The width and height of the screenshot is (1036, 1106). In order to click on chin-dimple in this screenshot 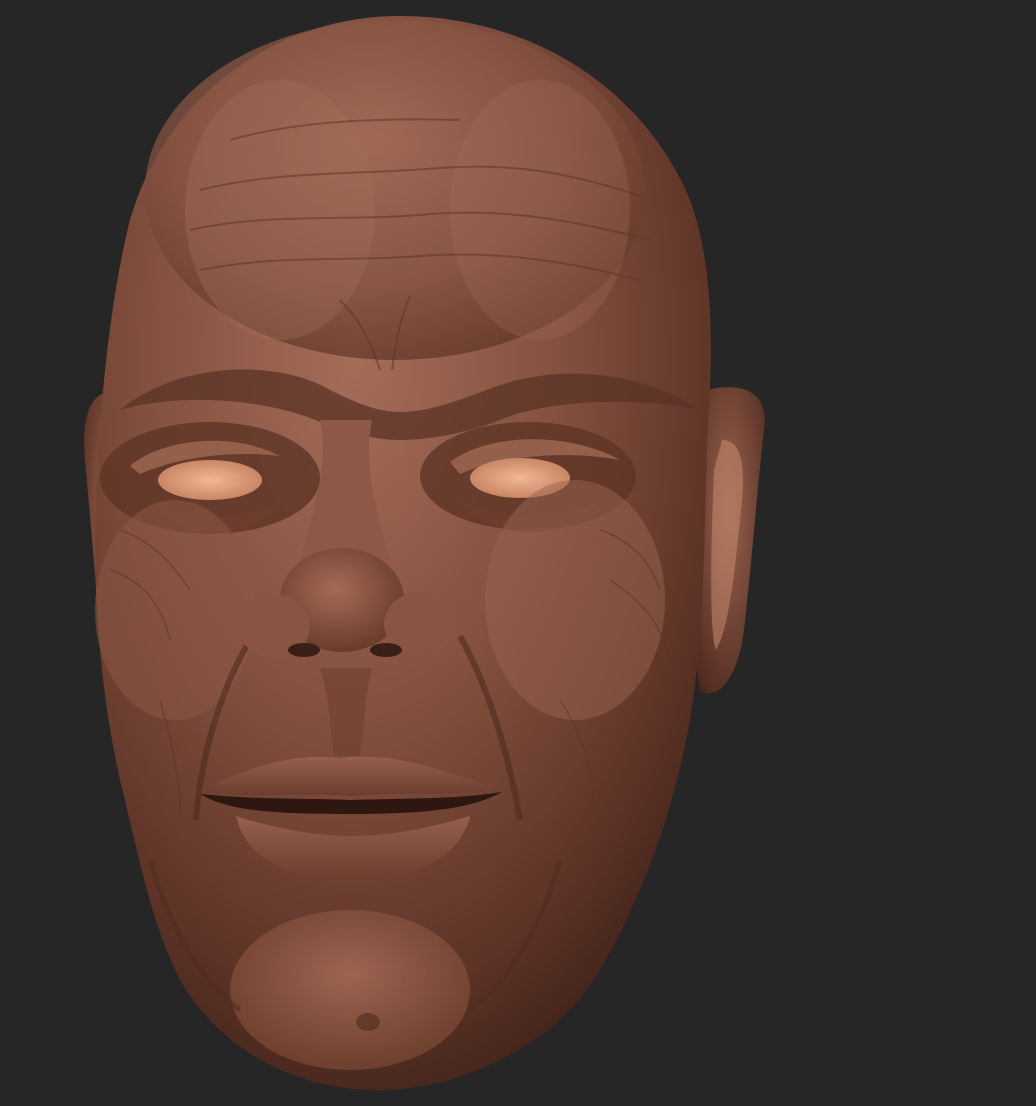, I will do `click(368, 1022)`.